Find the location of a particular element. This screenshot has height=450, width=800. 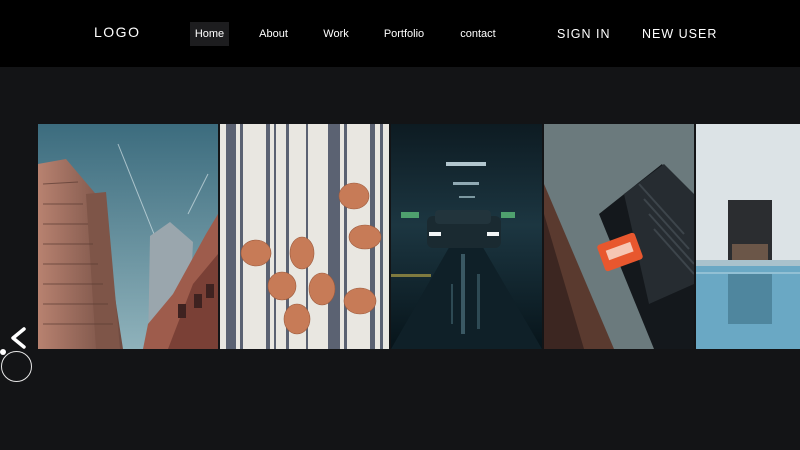

nav-contact: contact is located at coordinates (478, 34).